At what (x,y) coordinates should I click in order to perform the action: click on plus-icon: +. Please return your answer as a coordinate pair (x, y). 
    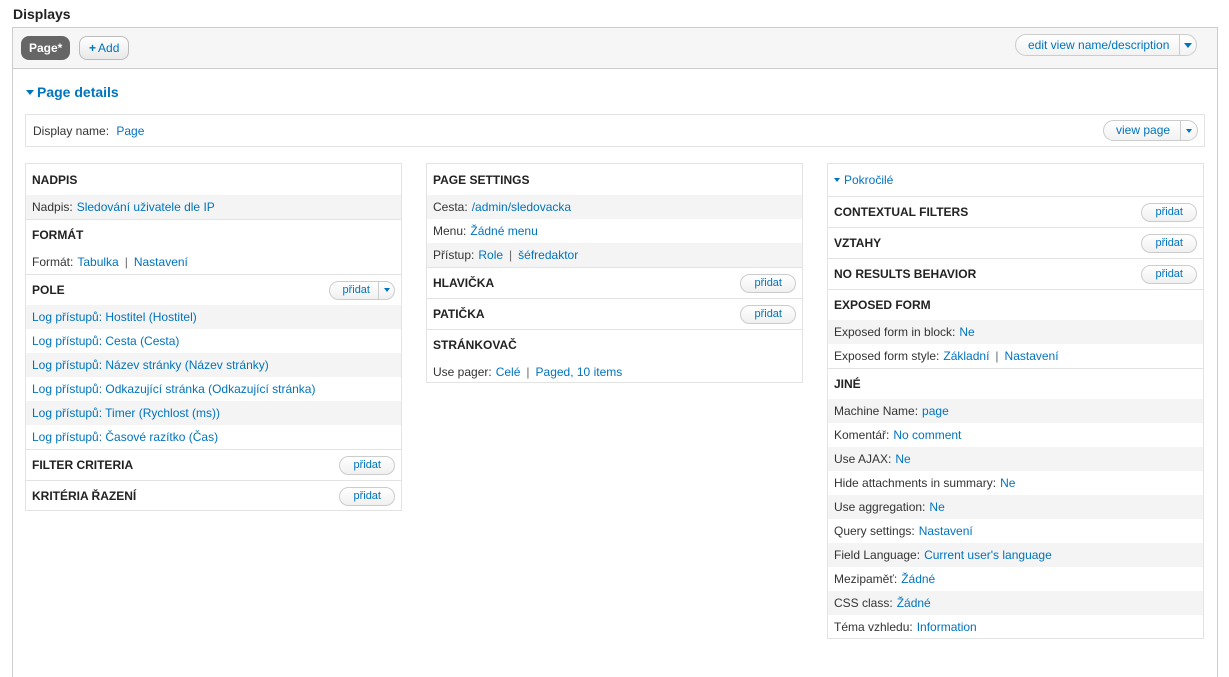
    Looking at the image, I should click on (93, 48).